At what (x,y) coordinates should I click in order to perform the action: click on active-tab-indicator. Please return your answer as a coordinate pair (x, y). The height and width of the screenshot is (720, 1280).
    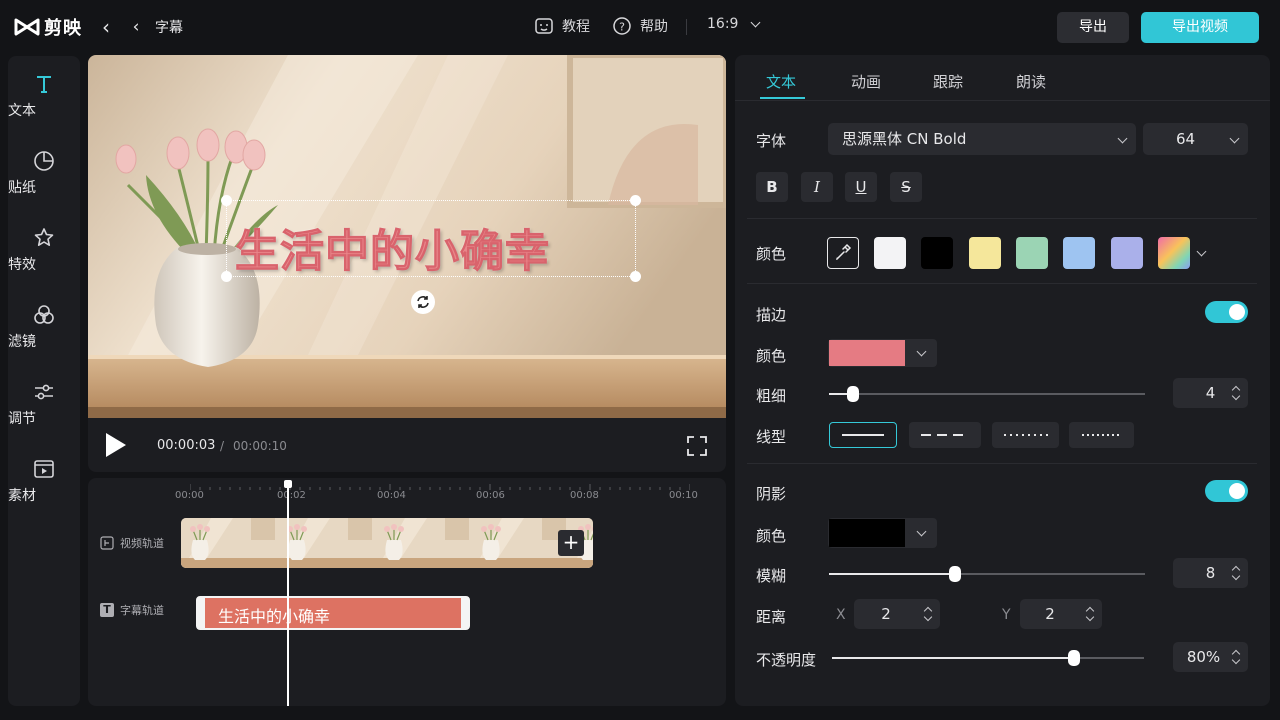
    Looking at the image, I should click on (782, 98).